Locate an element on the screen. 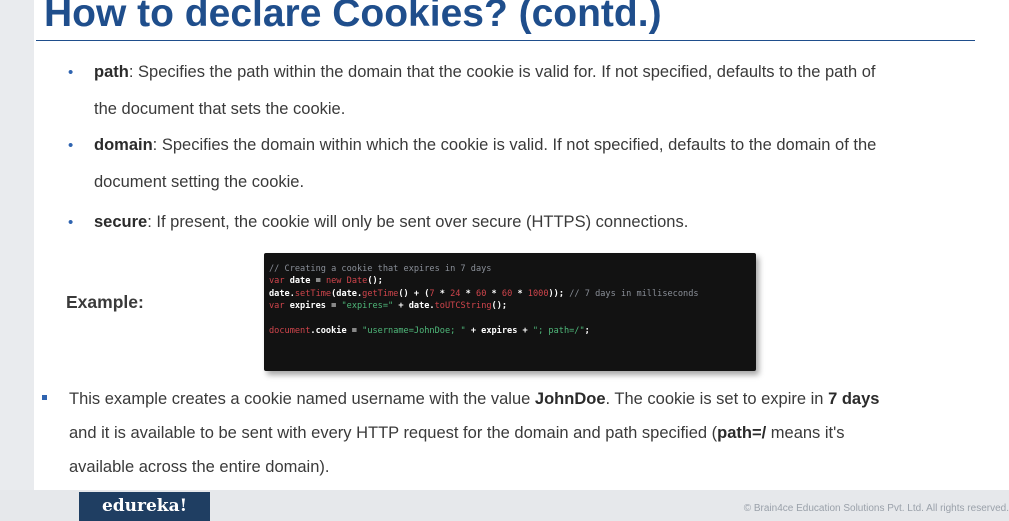  note-text: means it's is located at coordinates (805, 433).